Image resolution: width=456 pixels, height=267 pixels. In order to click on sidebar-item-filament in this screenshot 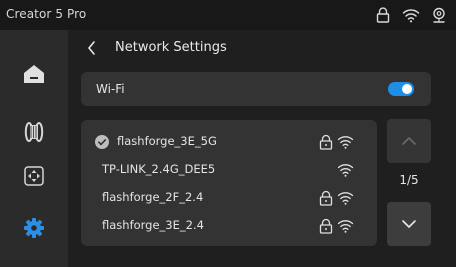, I will do `click(34, 132)`.